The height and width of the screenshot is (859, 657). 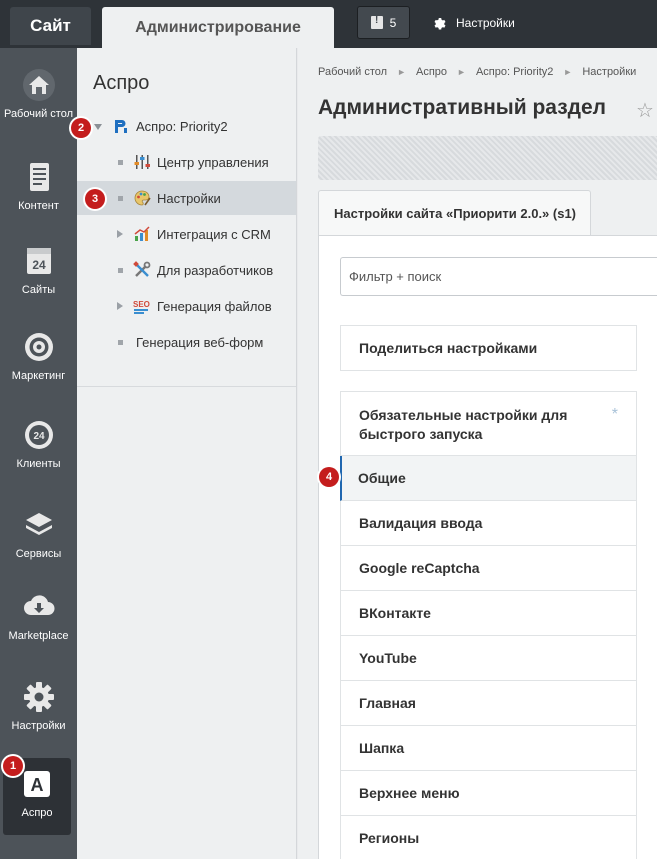 I want to click on tree-item-webform-generation: Генерация веб-форм, so click(x=186, y=342).